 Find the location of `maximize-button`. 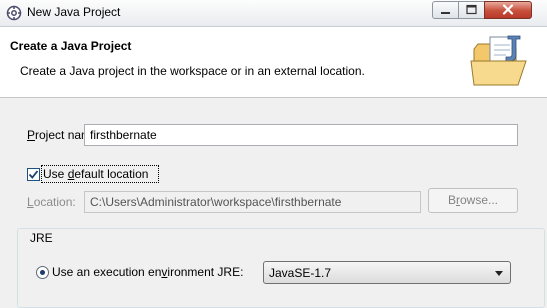

maximize-button is located at coordinates (471, 10).